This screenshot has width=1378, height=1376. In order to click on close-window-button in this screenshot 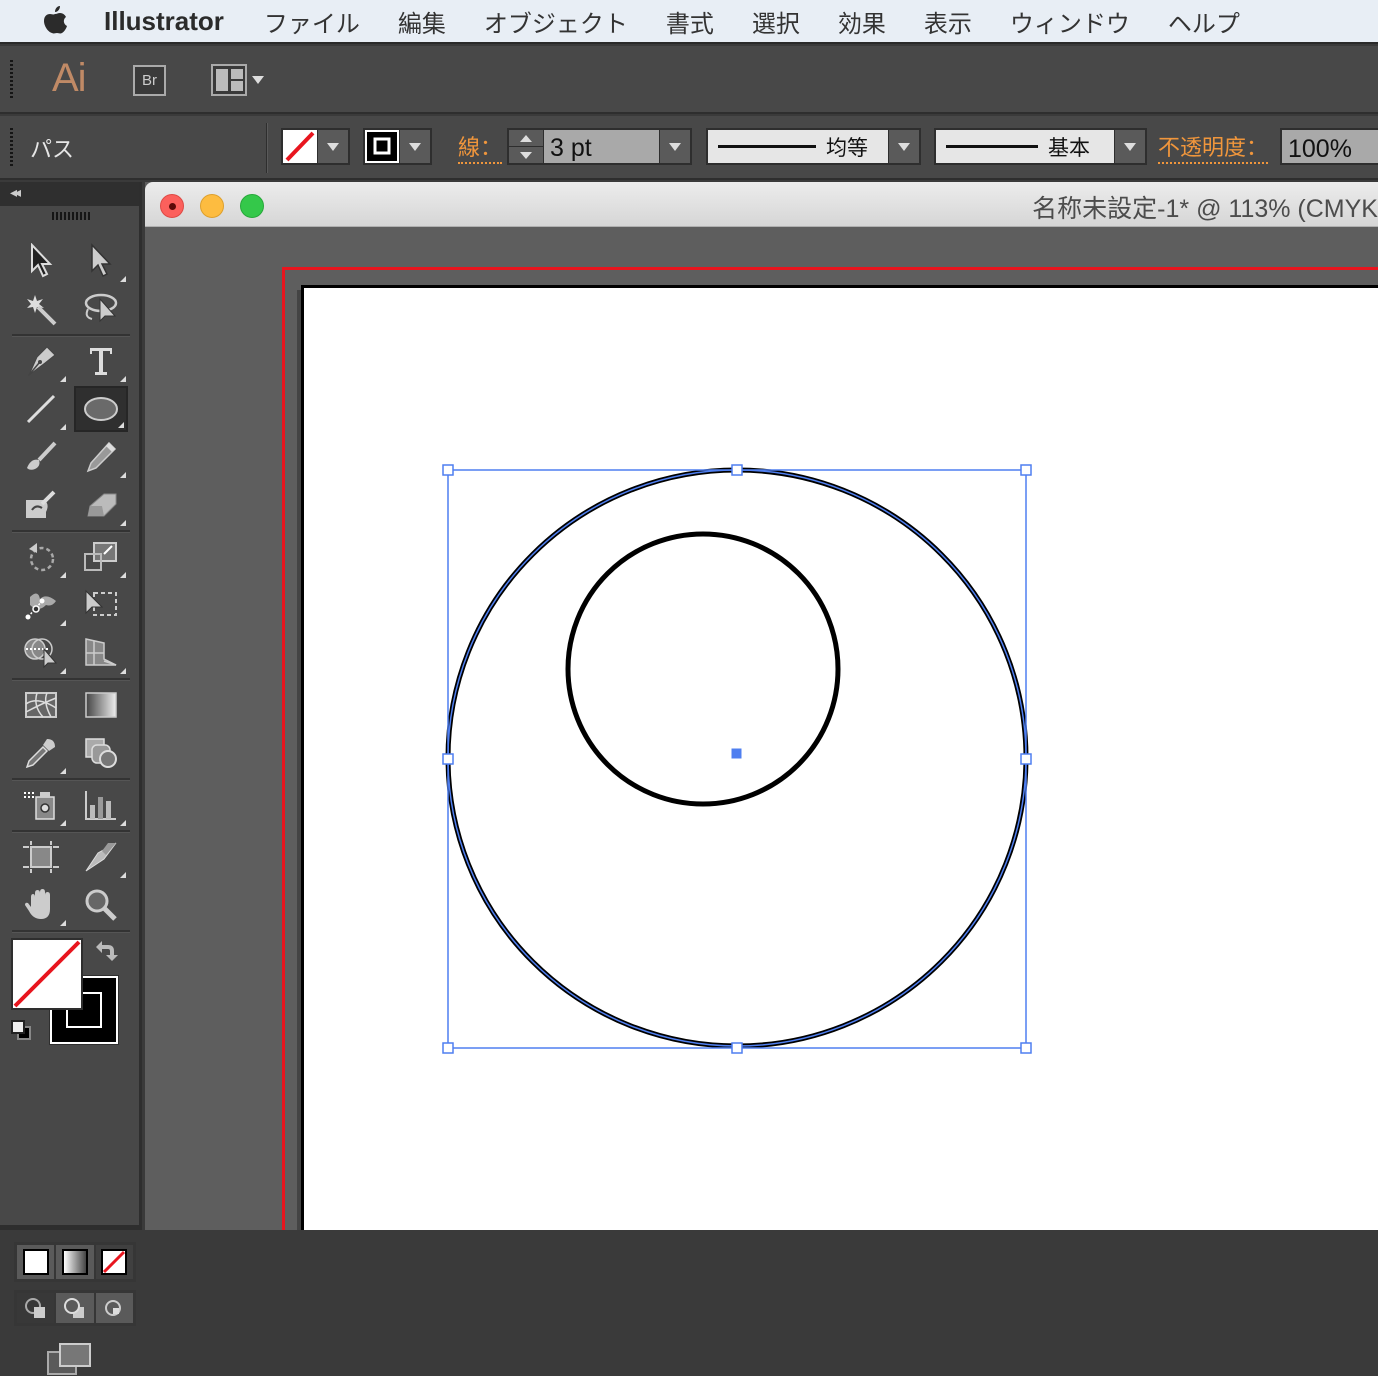, I will do `click(172, 206)`.